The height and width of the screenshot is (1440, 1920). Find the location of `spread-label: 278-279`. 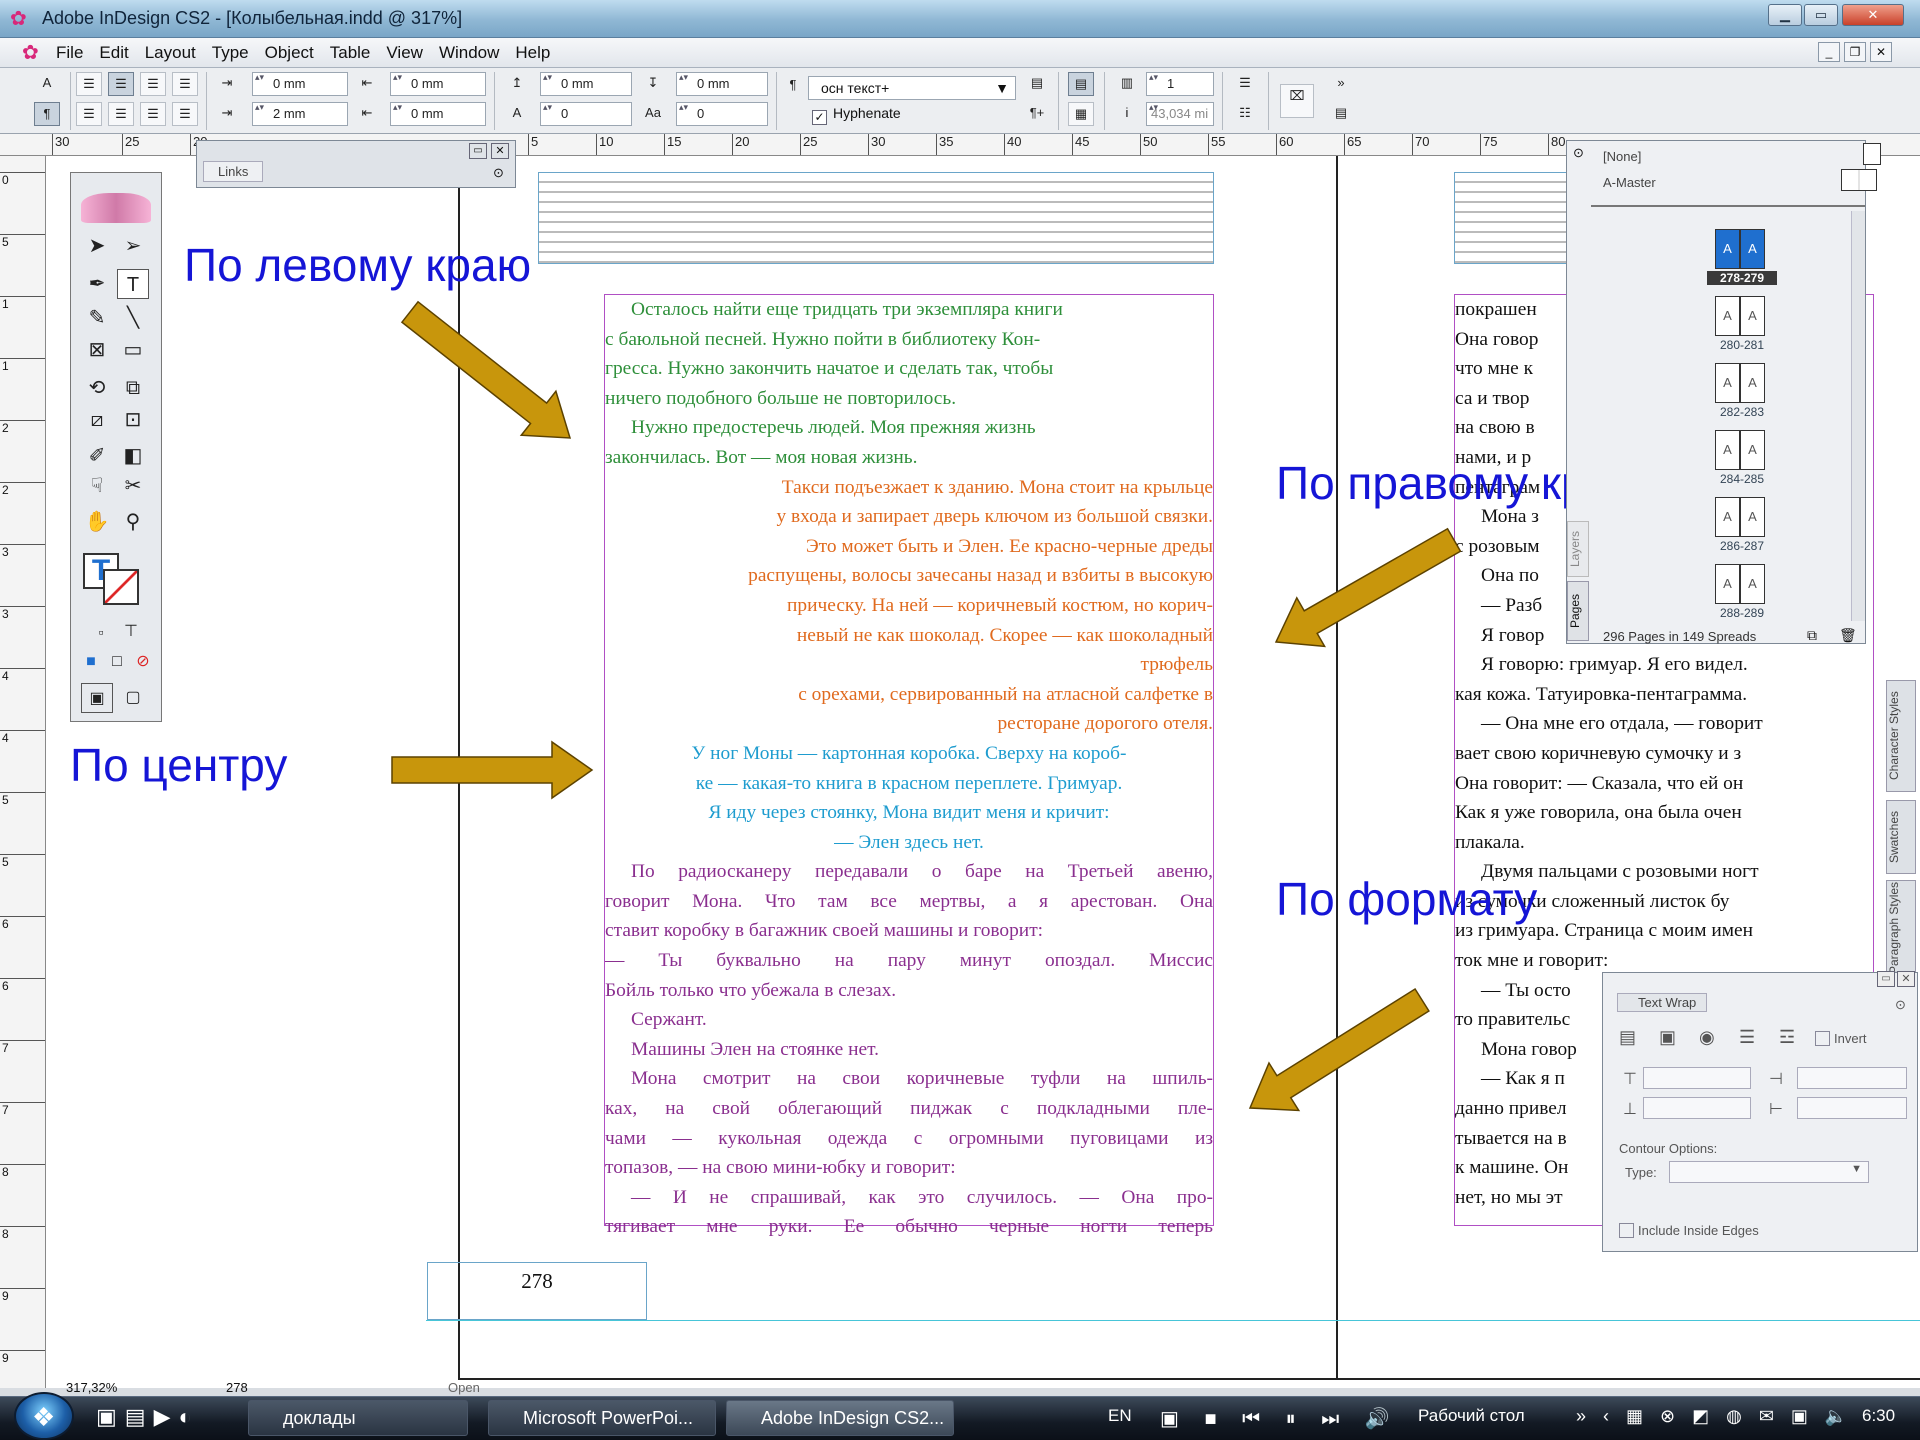

spread-label: 278-279 is located at coordinates (1742, 278).